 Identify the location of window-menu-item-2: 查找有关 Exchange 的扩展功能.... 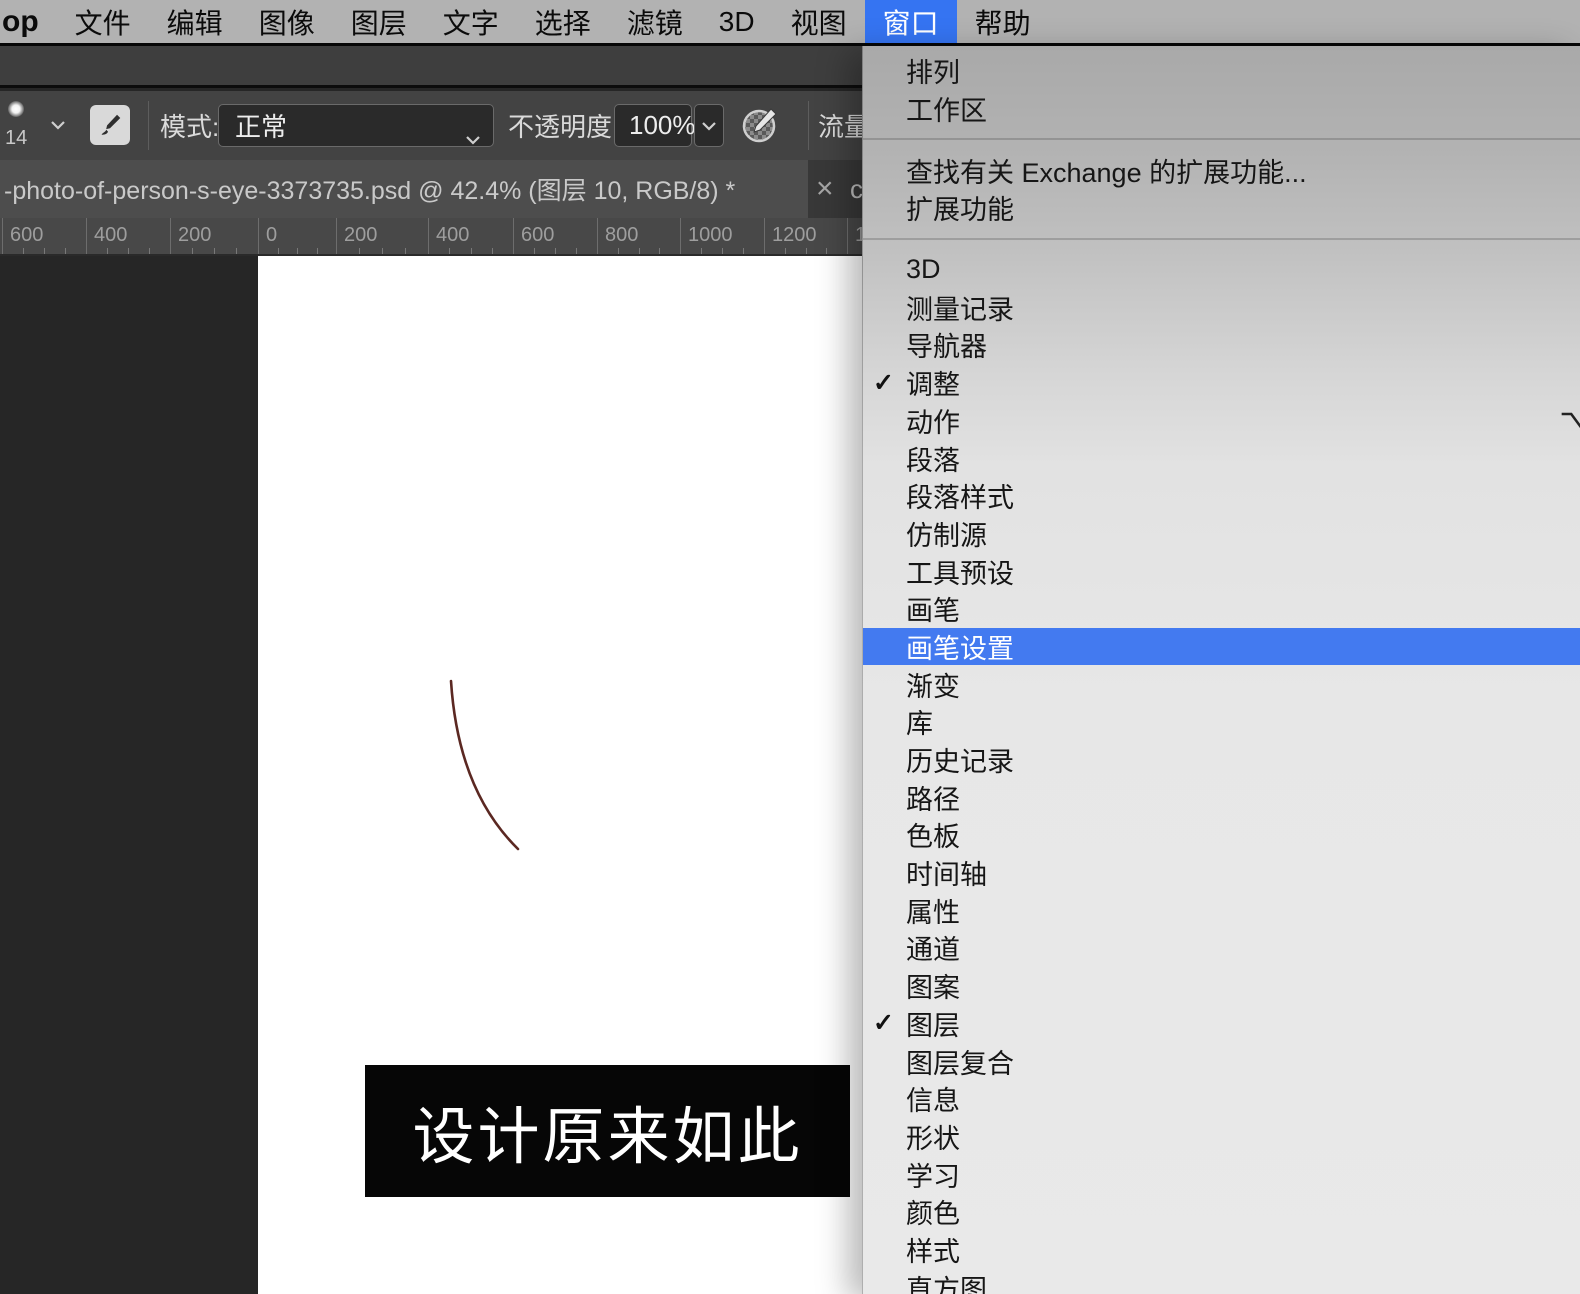
(1221, 170).